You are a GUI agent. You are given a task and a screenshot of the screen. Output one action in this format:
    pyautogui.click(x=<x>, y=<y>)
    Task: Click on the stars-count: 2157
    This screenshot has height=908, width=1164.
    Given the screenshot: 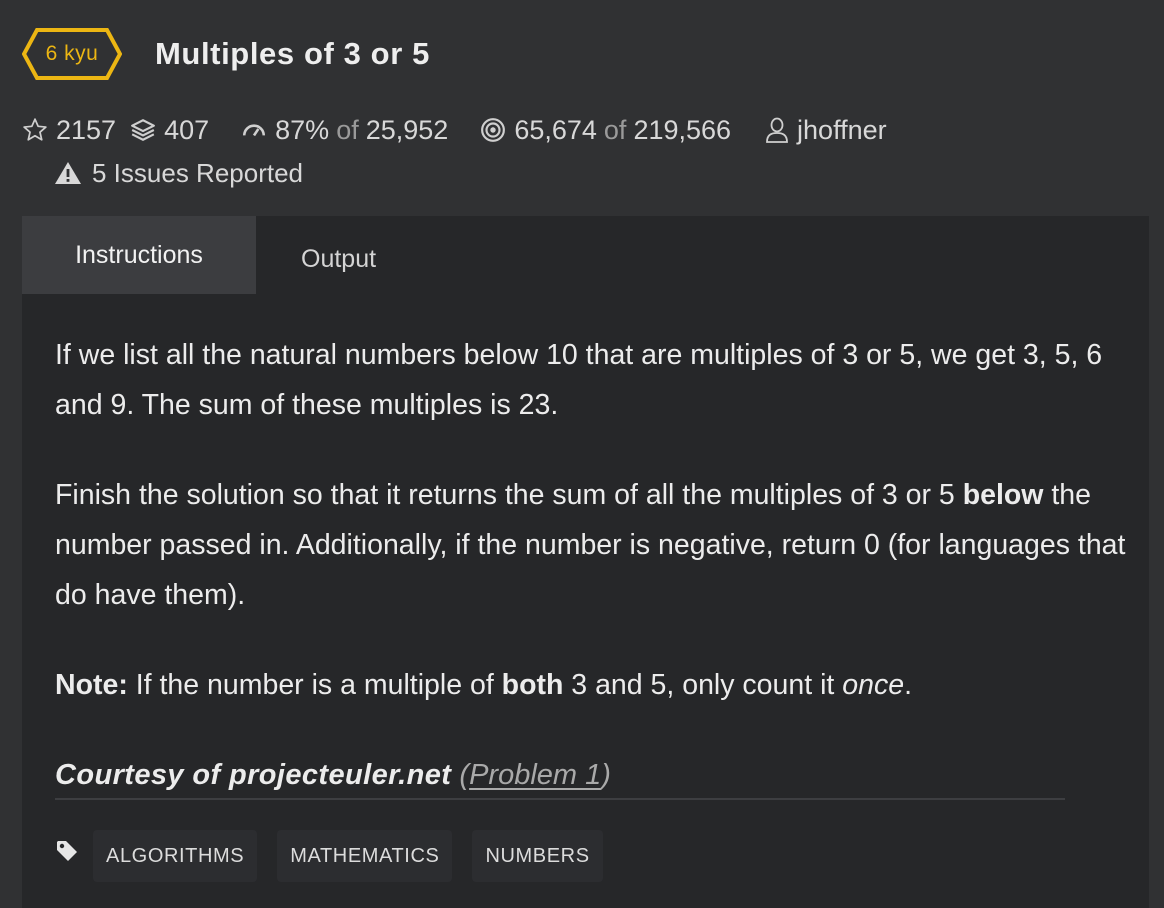 What is the action you would take?
    pyautogui.click(x=86, y=129)
    